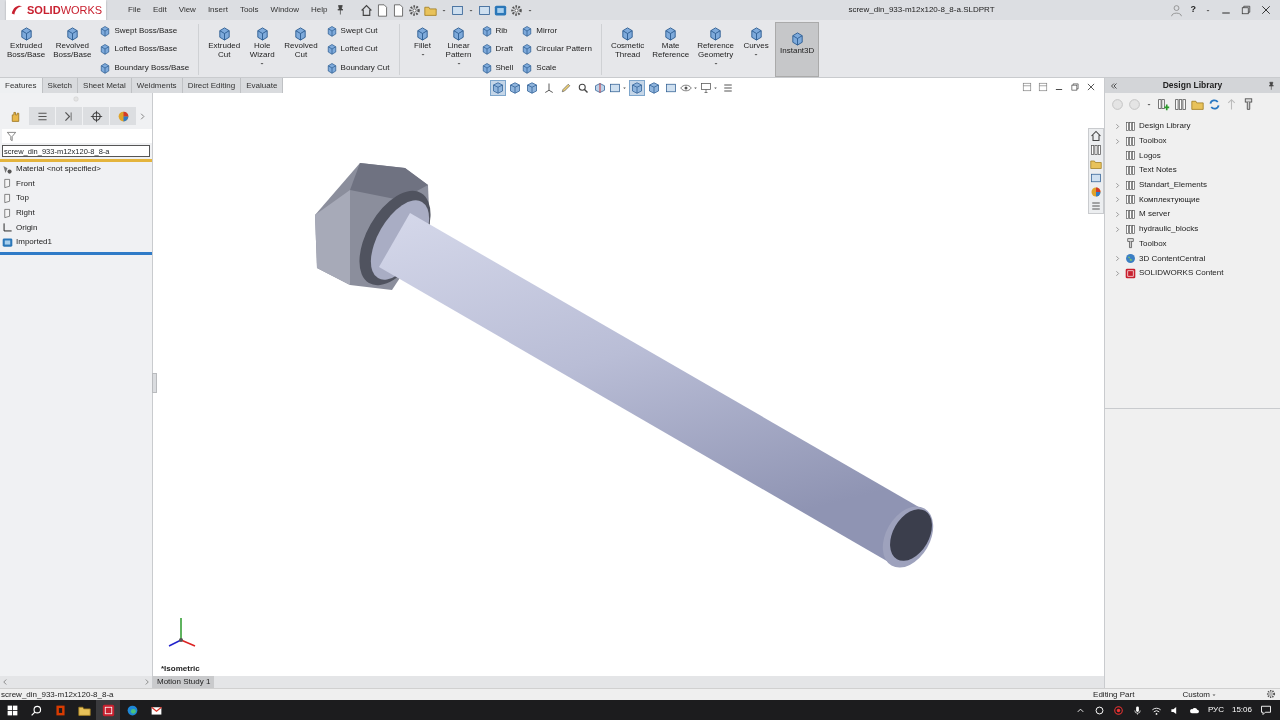 The height and width of the screenshot is (720, 1280). What do you see at coordinates (262, 49) in the screenshot?
I see `ribbon-button: Hole Wizard` at bounding box center [262, 49].